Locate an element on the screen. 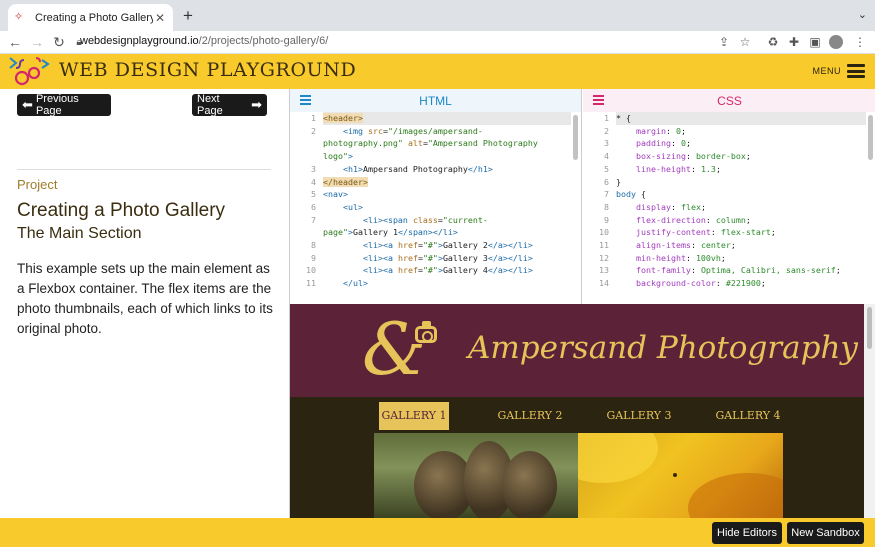  previous-page-label: Previous Page is located at coordinates (57, 105).